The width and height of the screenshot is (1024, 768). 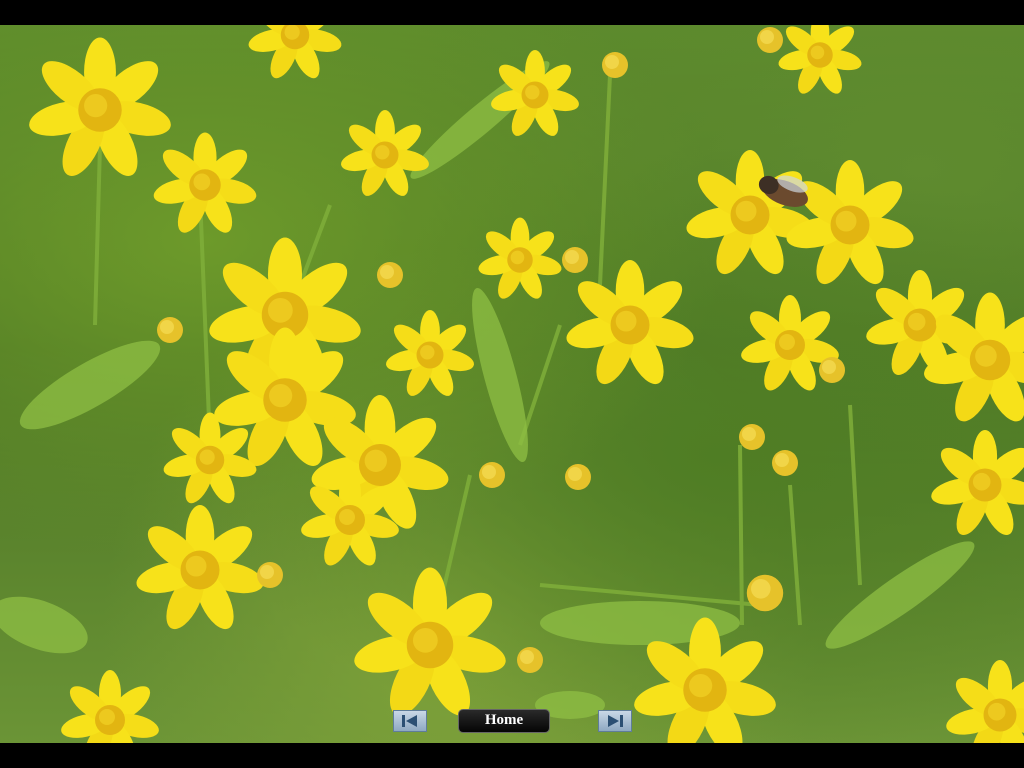 What do you see at coordinates (504, 721) in the screenshot?
I see `home-button: Home` at bounding box center [504, 721].